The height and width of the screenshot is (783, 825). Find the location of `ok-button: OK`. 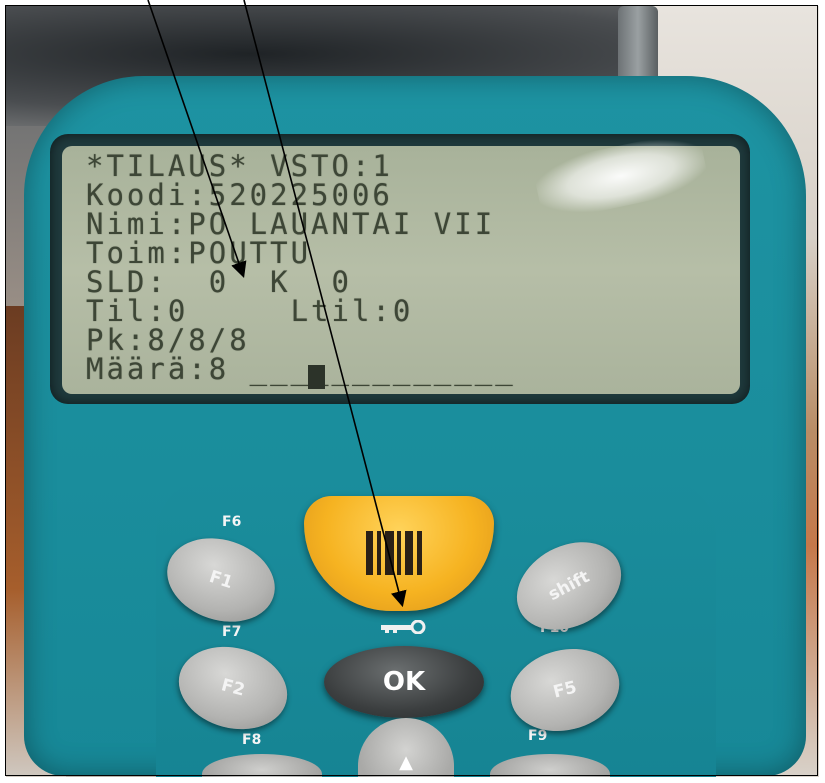

ok-button: OK is located at coordinates (404, 682).